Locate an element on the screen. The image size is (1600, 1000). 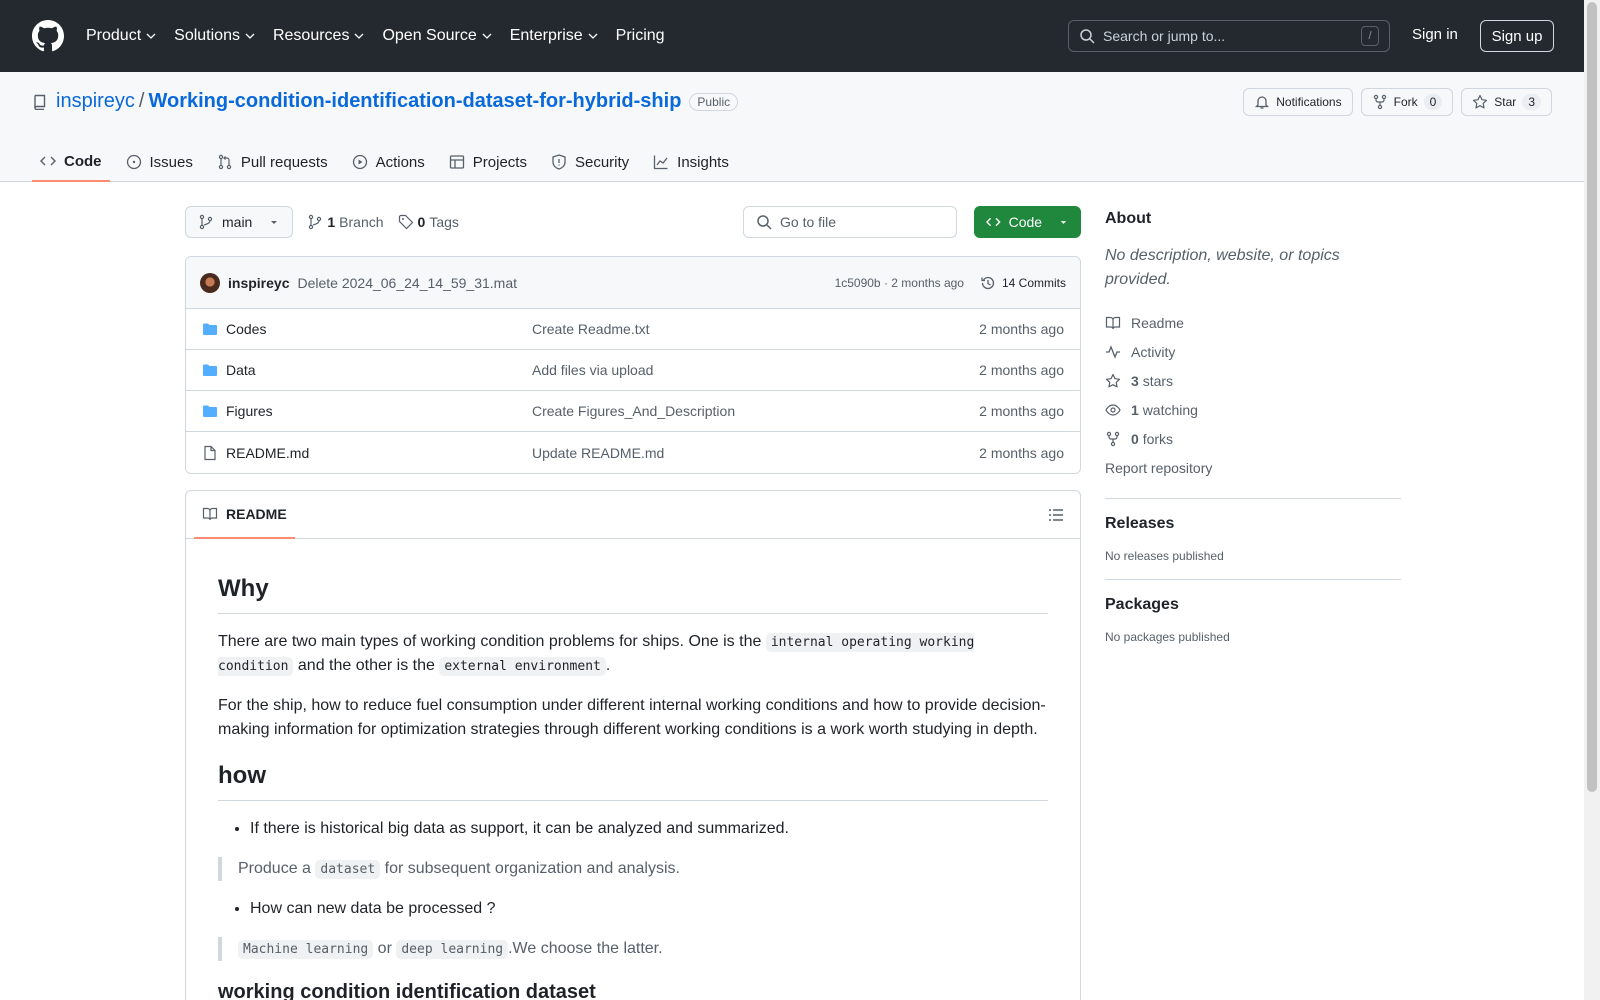
tags-link: 0 Tags is located at coordinates (428, 222).